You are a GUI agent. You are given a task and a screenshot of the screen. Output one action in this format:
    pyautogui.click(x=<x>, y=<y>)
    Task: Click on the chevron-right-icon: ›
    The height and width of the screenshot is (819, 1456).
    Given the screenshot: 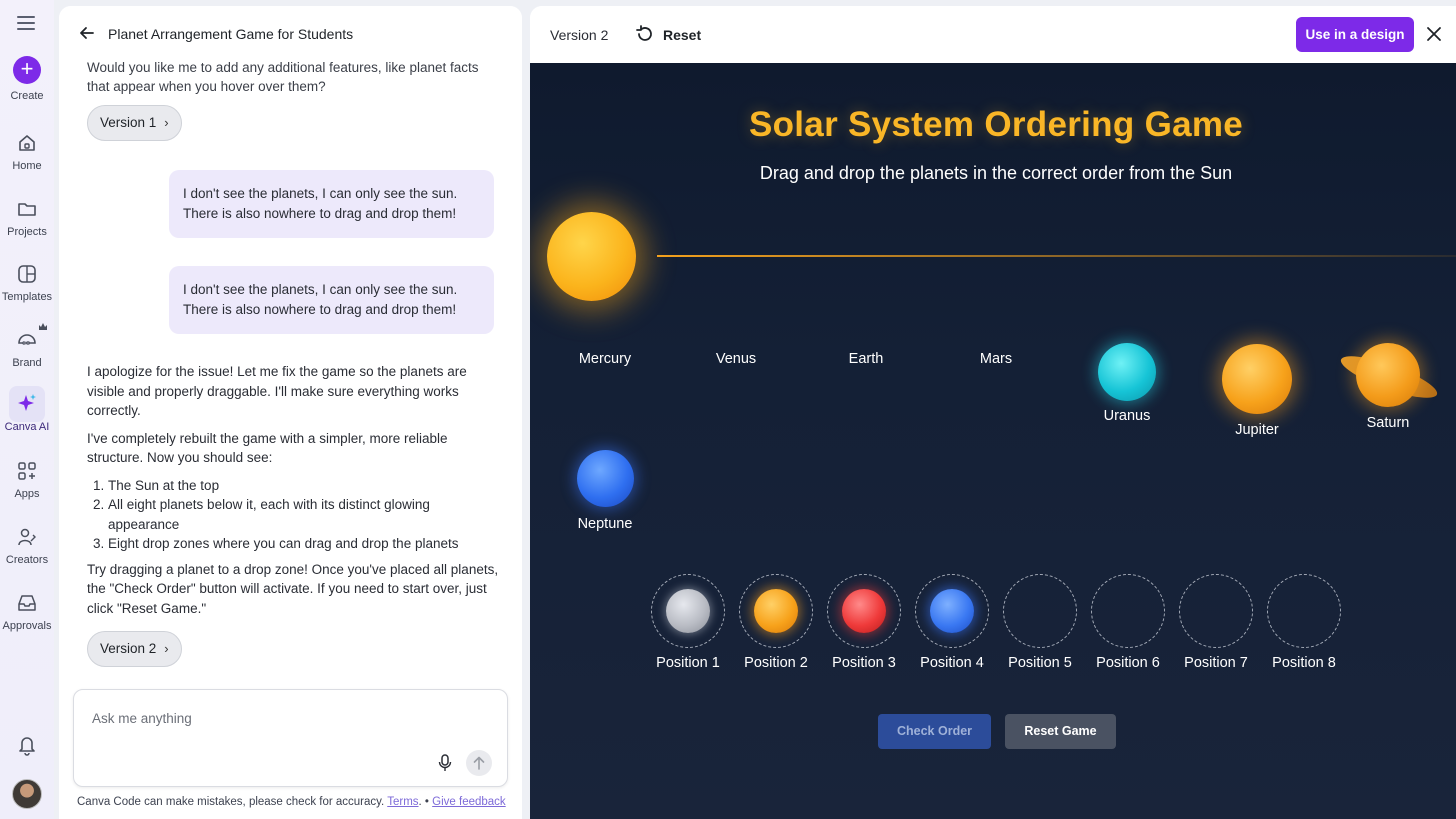 What is the action you would take?
    pyautogui.click(x=166, y=122)
    